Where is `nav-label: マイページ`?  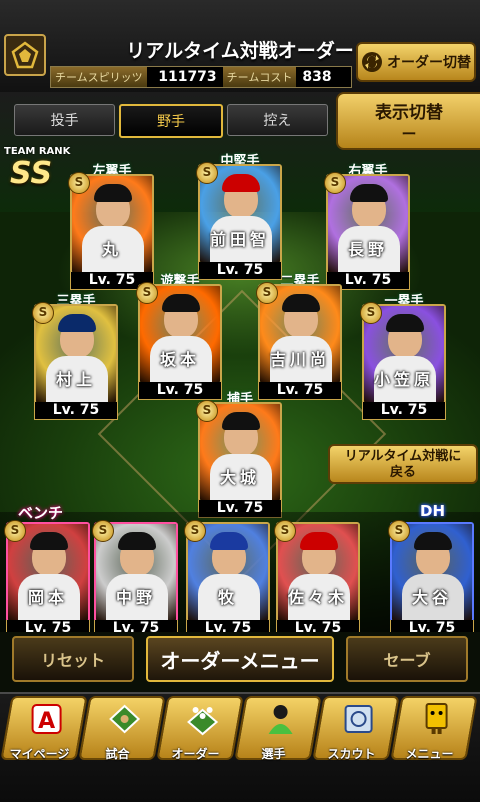
nav-label: マイページ is located at coordinates (39, 754).